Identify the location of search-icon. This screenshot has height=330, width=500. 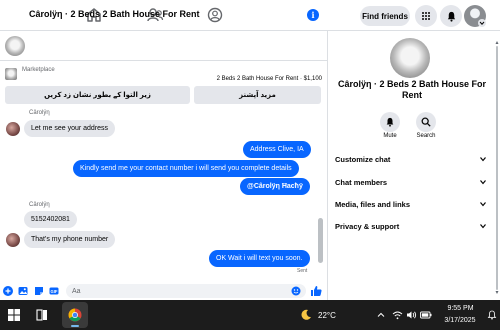
(426, 122).